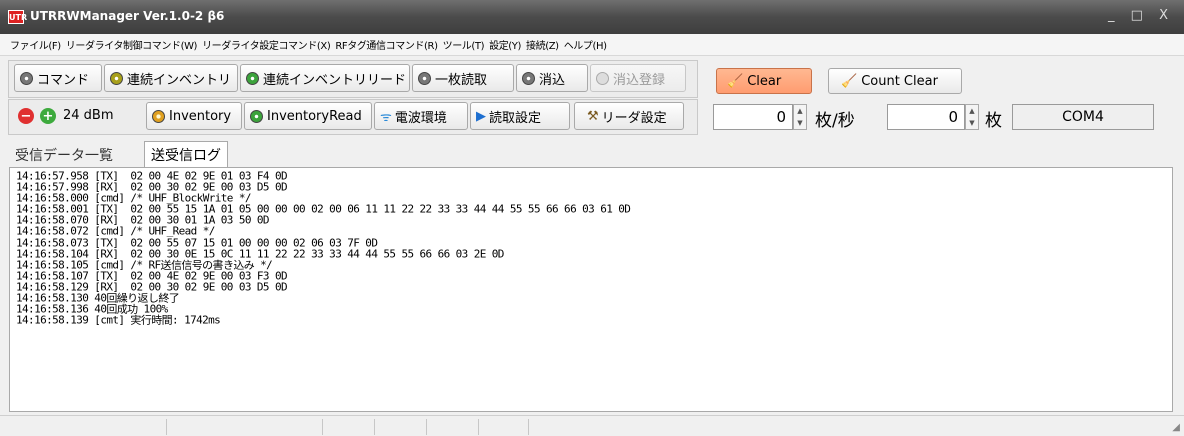  I want to click on resize-grip-icon: ◢, so click(1176, 427).